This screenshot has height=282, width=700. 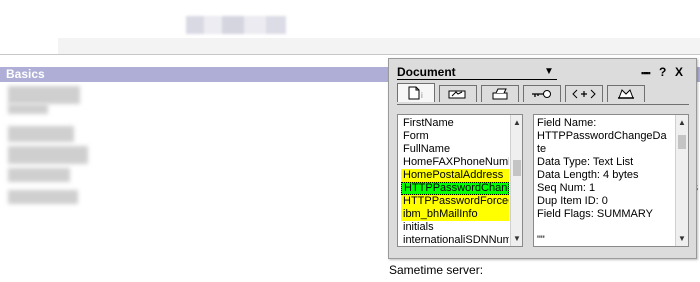 I want to click on properties-tab-strip: i, so click(x=542, y=93).